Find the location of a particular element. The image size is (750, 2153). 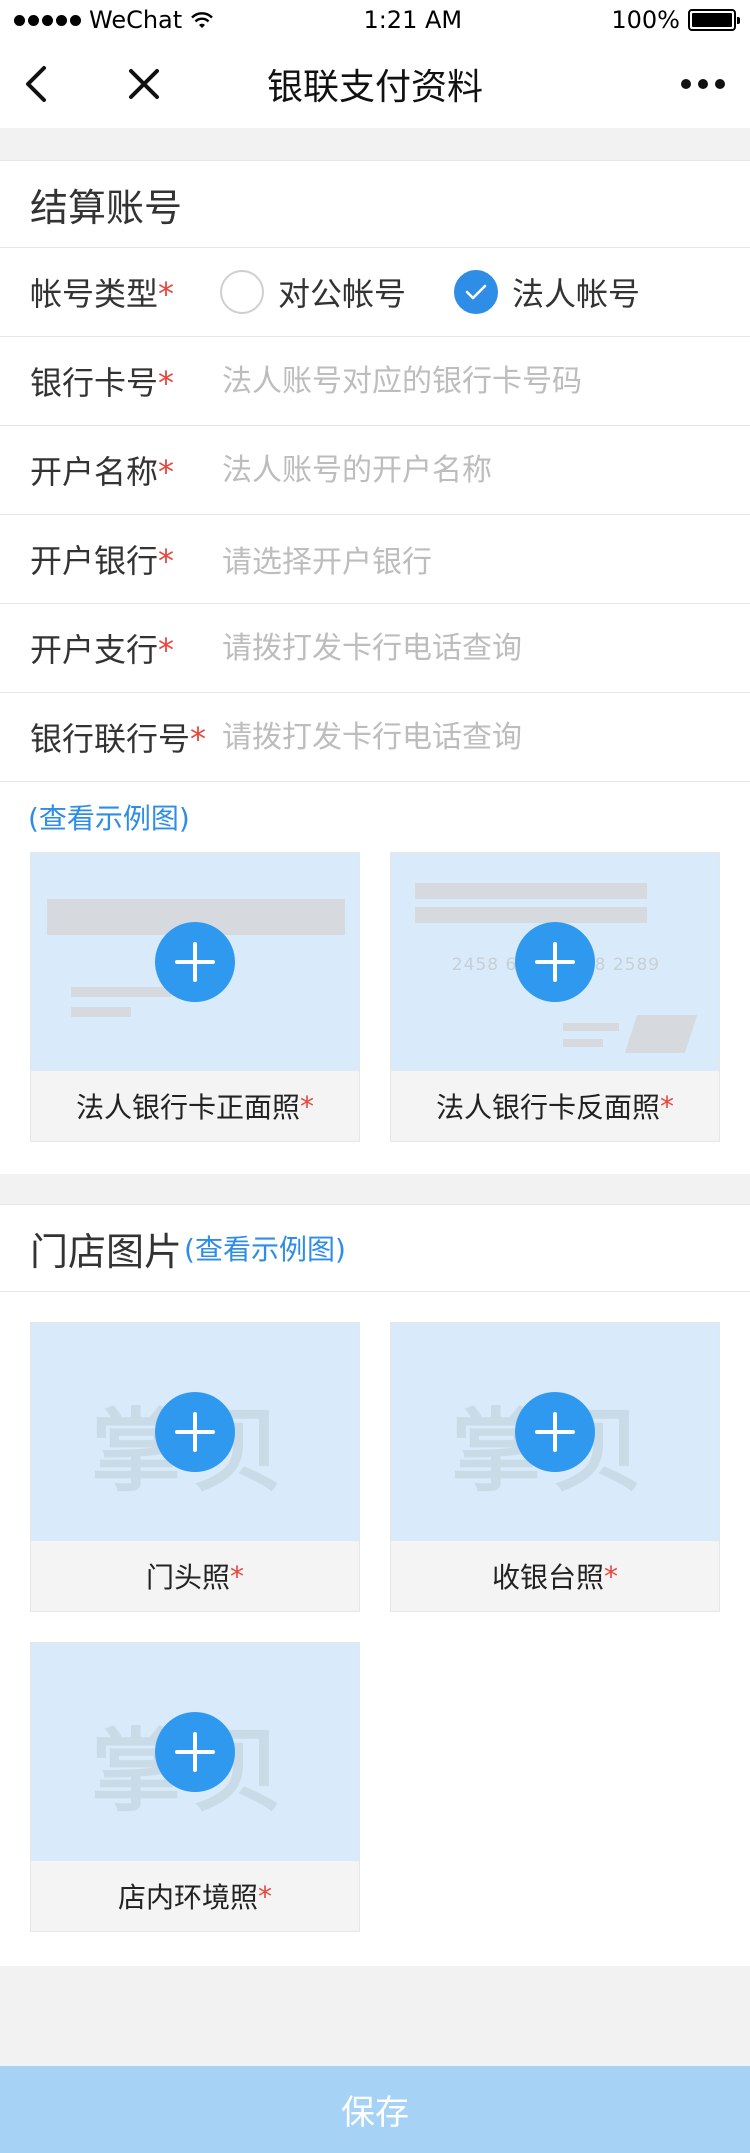

storefront-caption: 门头照 * is located at coordinates (194, 1577).